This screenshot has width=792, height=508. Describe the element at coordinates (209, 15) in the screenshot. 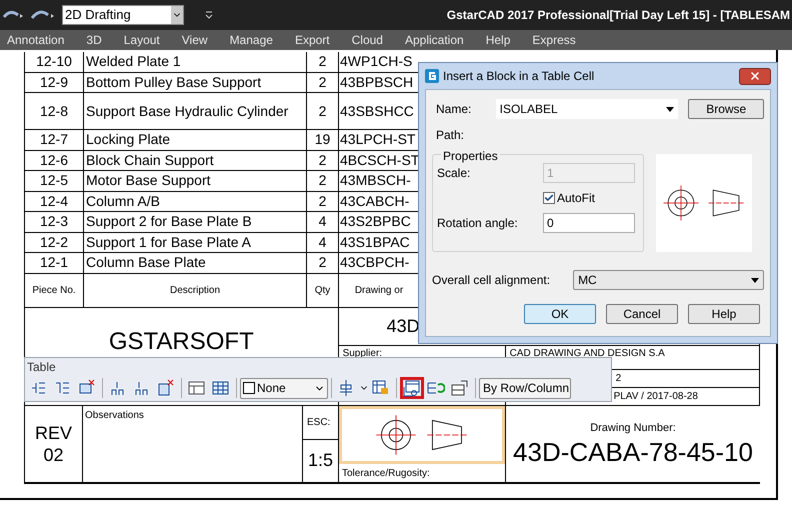

I see `customize-icon` at that location.